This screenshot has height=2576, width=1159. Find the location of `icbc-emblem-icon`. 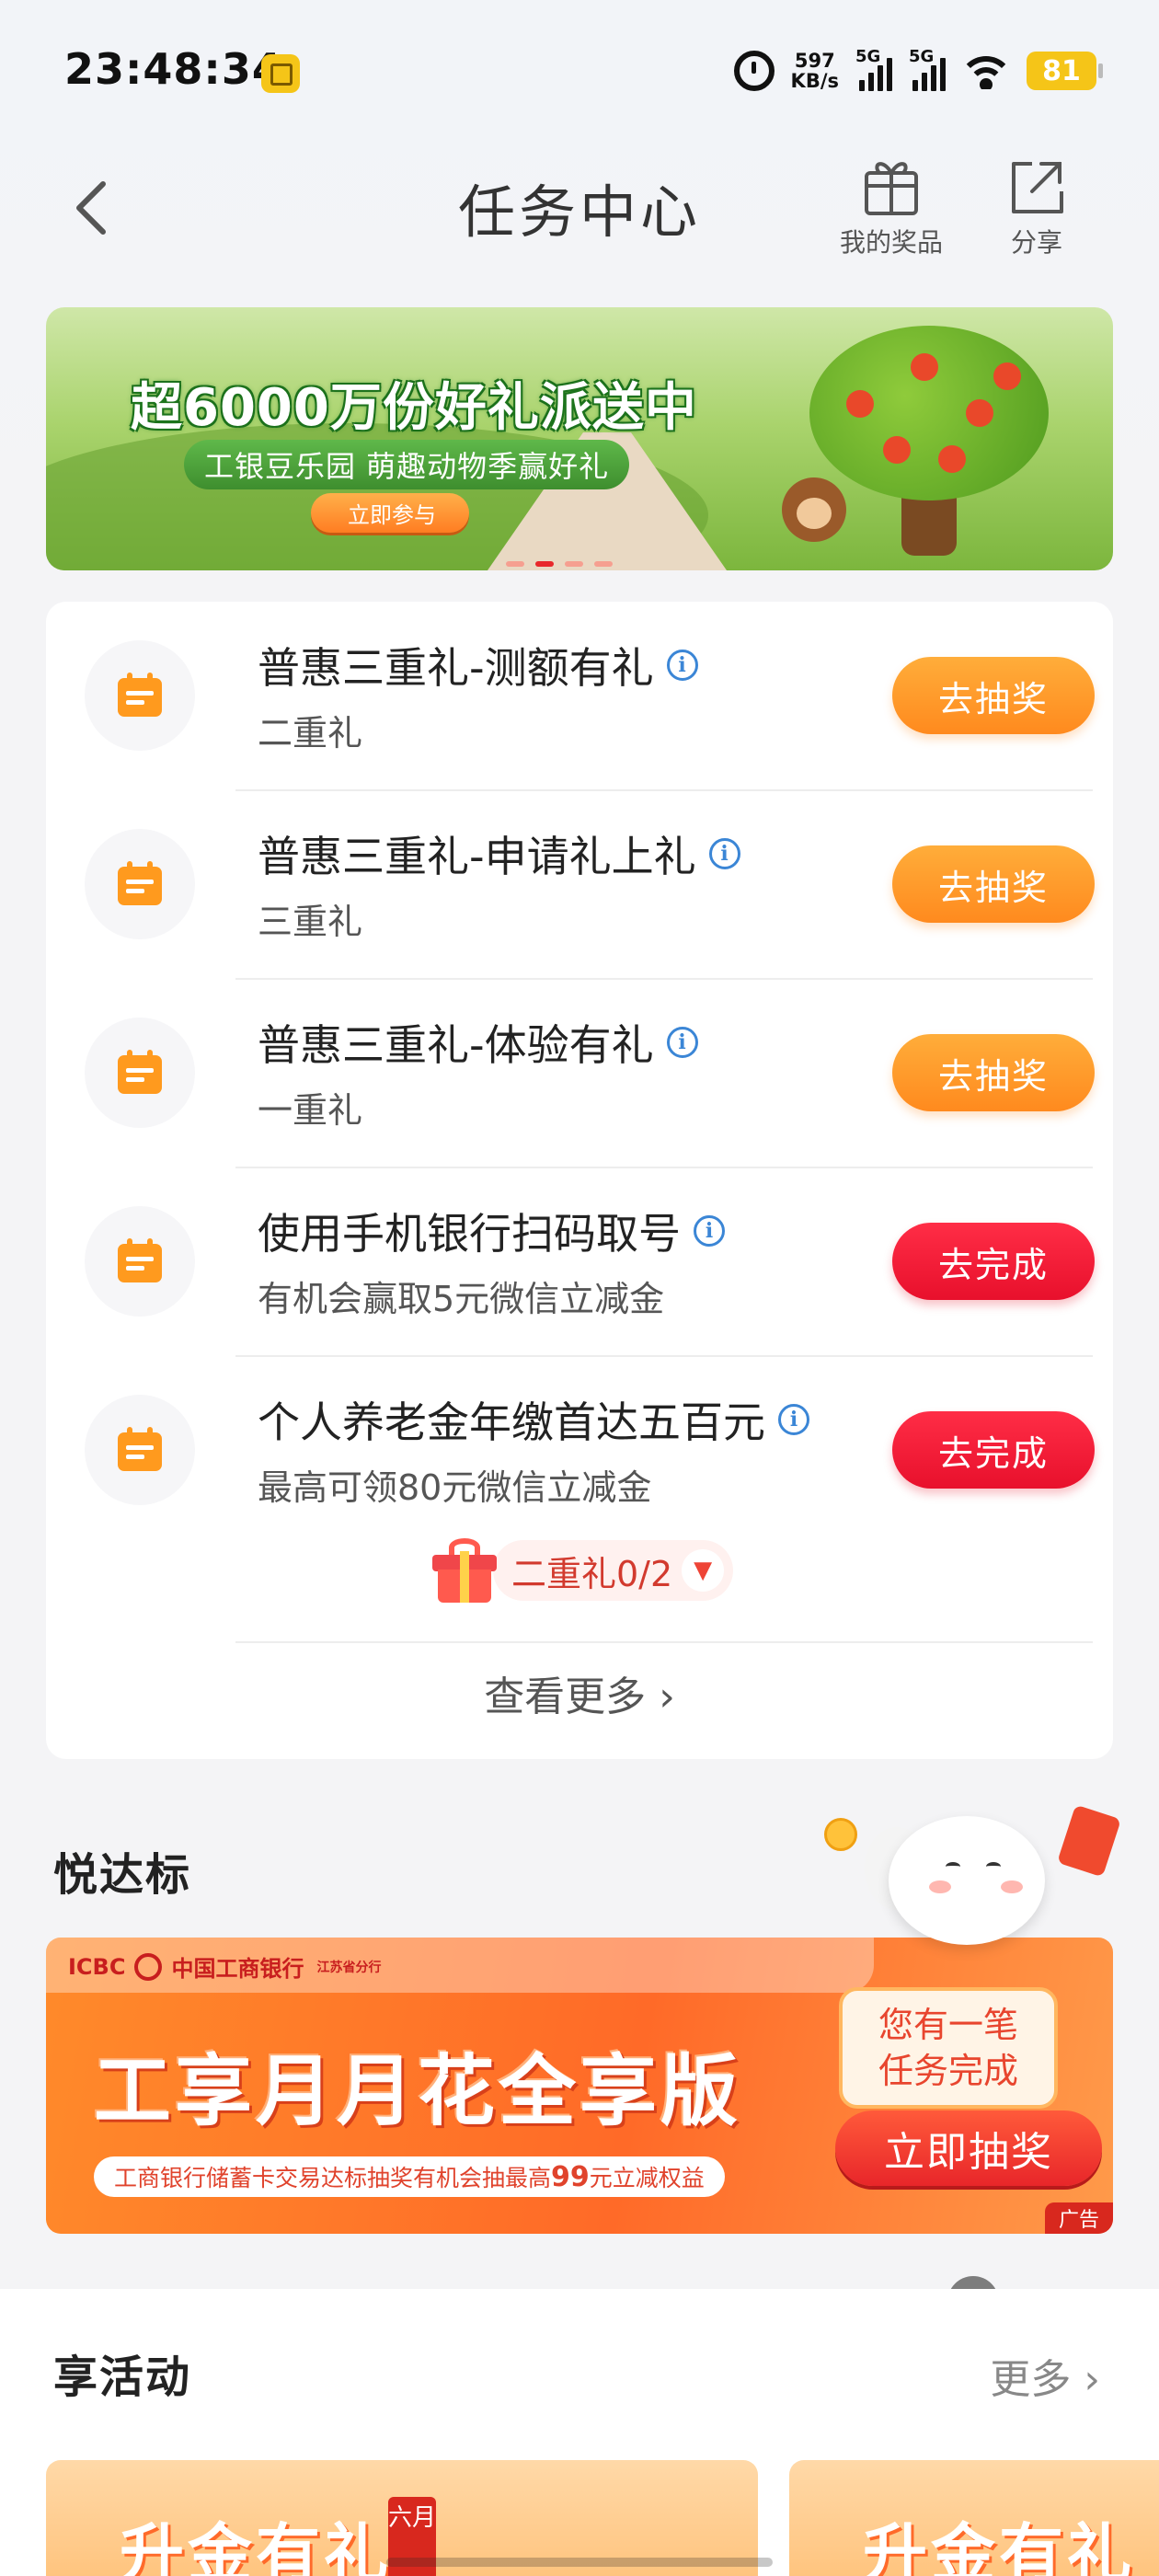

icbc-emblem-icon is located at coordinates (148, 1966).